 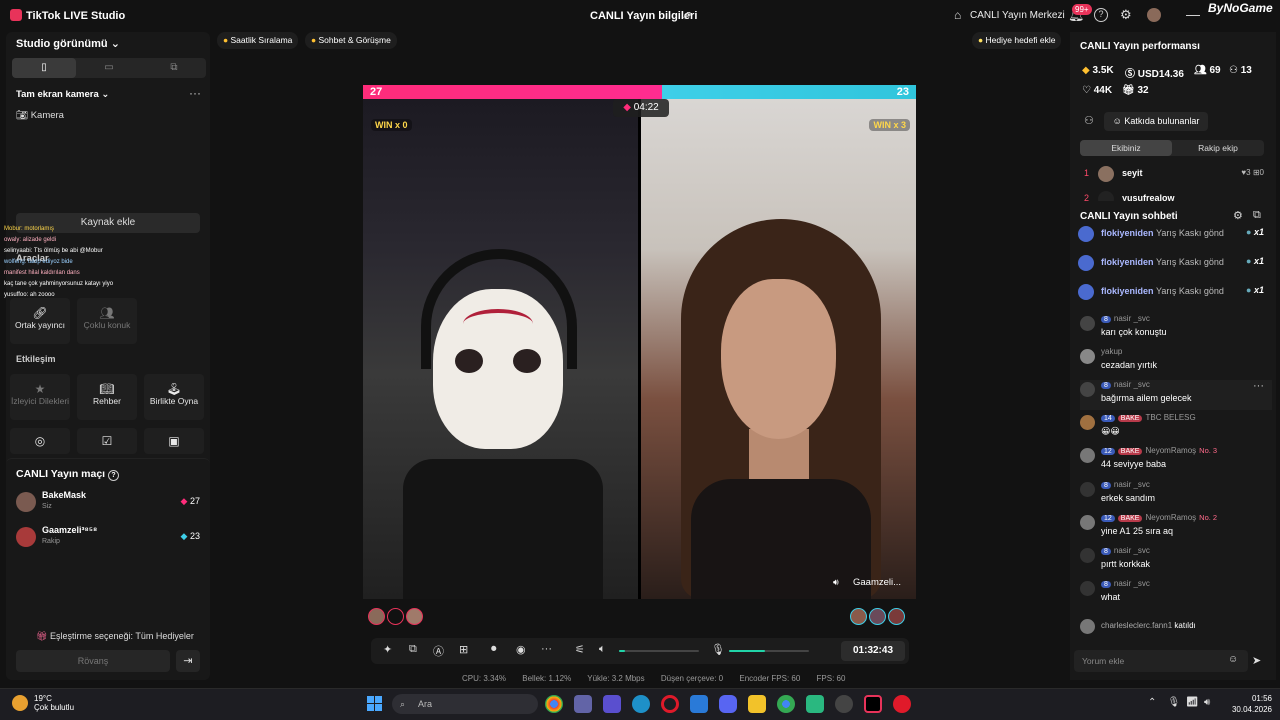 I want to click on split-layout-tab: ⧉, so click(x=174, y=68).